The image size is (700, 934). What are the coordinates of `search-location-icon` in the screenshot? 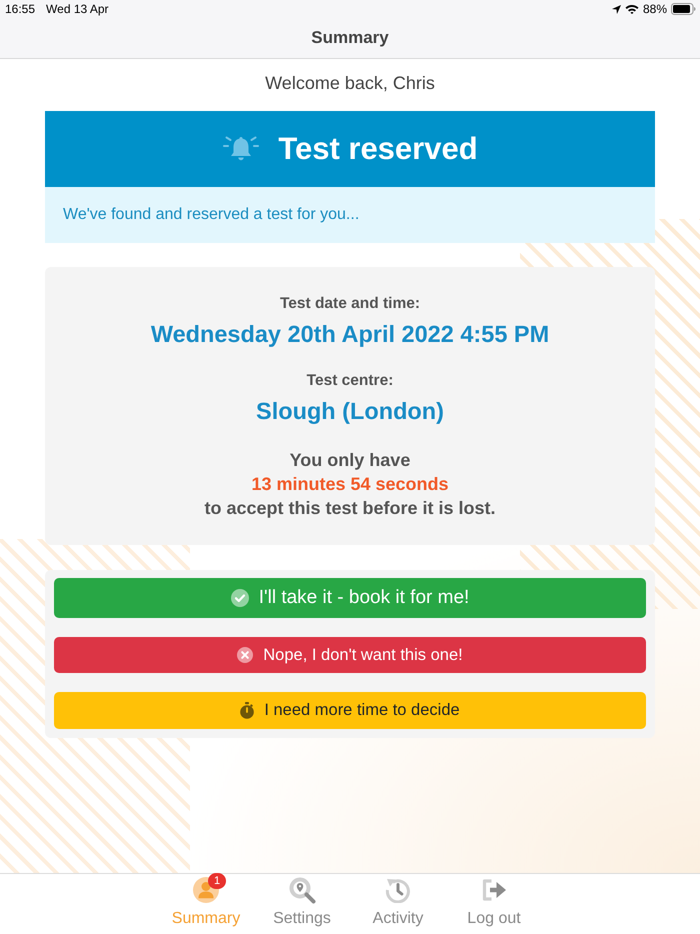 It's located at (302, 890).